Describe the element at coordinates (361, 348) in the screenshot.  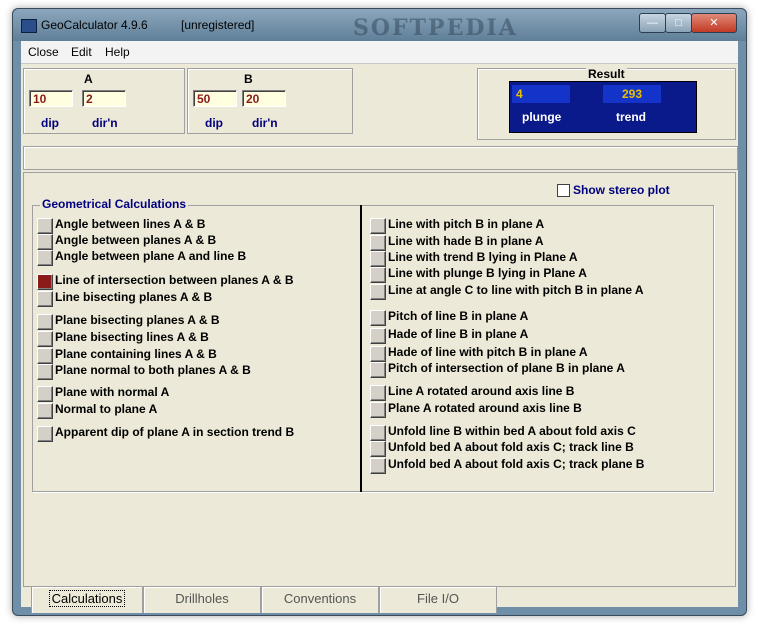
I see `column-divider` at that location.